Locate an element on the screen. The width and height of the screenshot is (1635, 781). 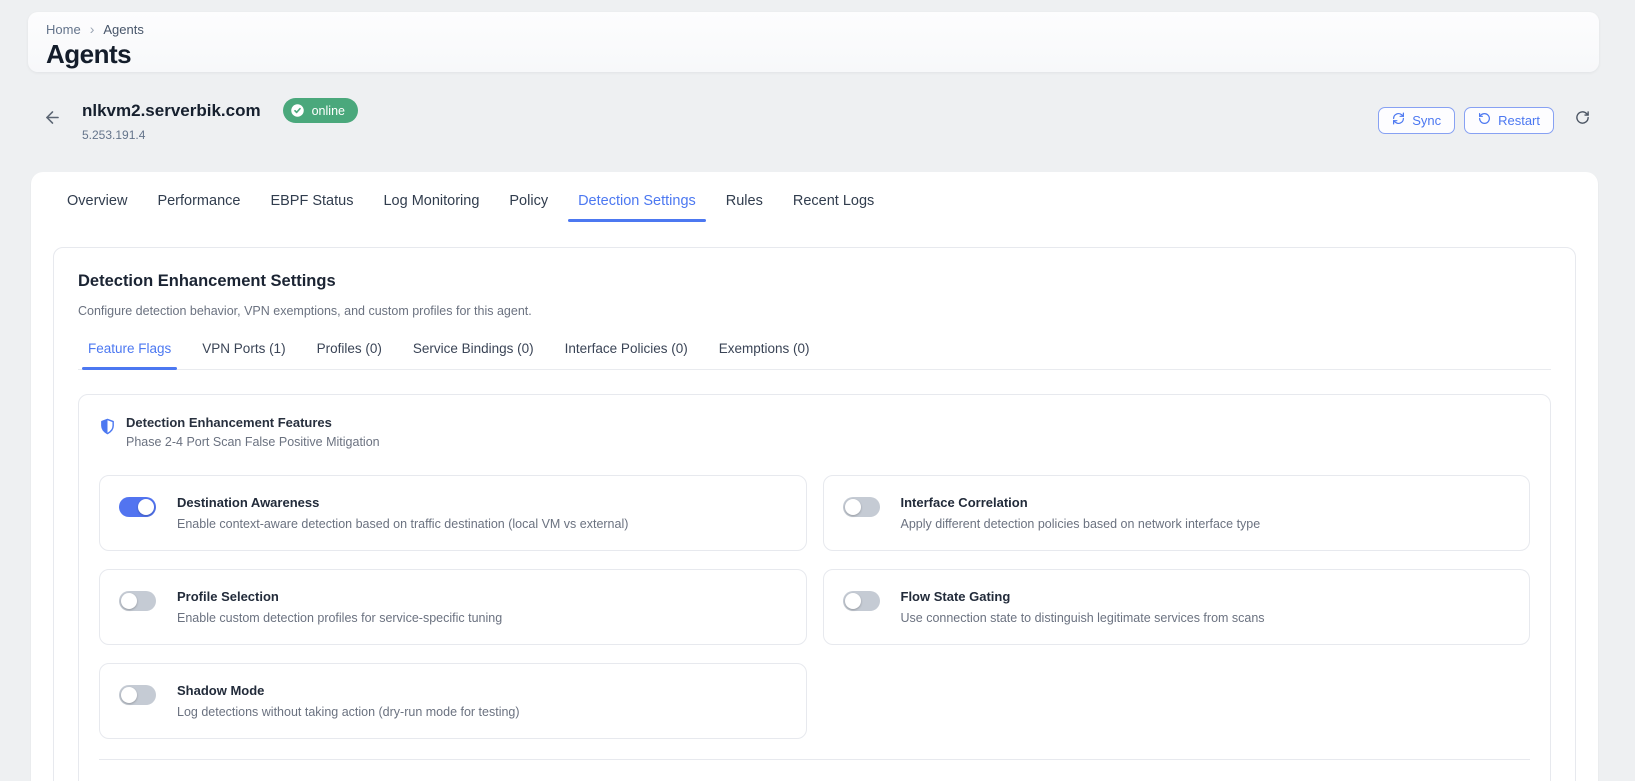
status-badge: online is located at coordinates (320, 110).